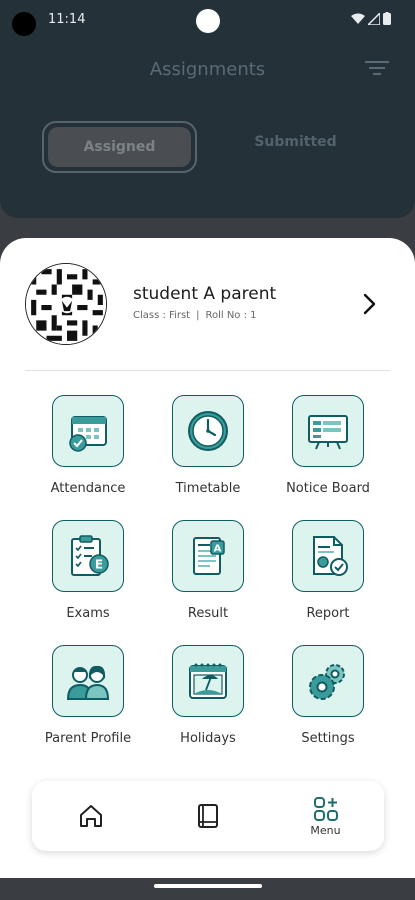 The image size is (415, 900). Describe the element at coordinates (195, 315) in the screenshot. I see `profile-meta: Class : First | Roll No : 1` at that location.